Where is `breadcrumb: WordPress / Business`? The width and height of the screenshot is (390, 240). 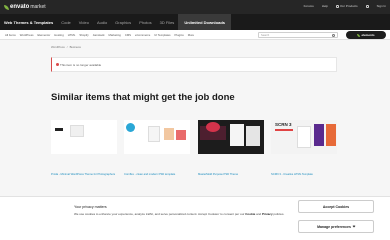
breadcrumb: WordPress / Business is located at coordinates (66, 47).